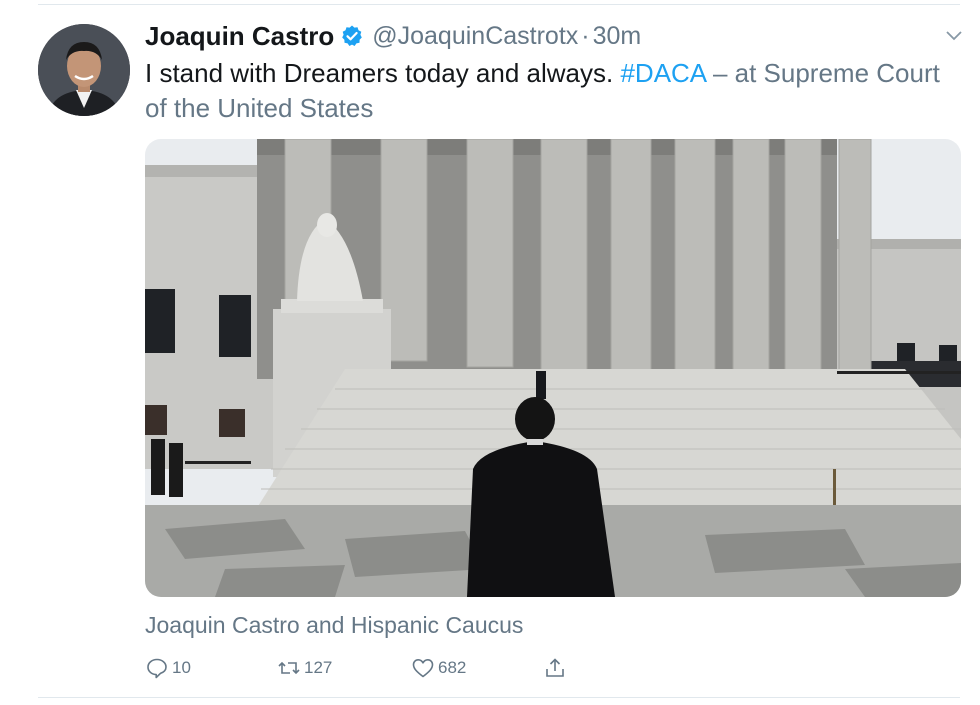  What do you see at coordinates (318, 667) in the screenshot?
I see `retweet-count: 127` at bounding box center [318, 667].